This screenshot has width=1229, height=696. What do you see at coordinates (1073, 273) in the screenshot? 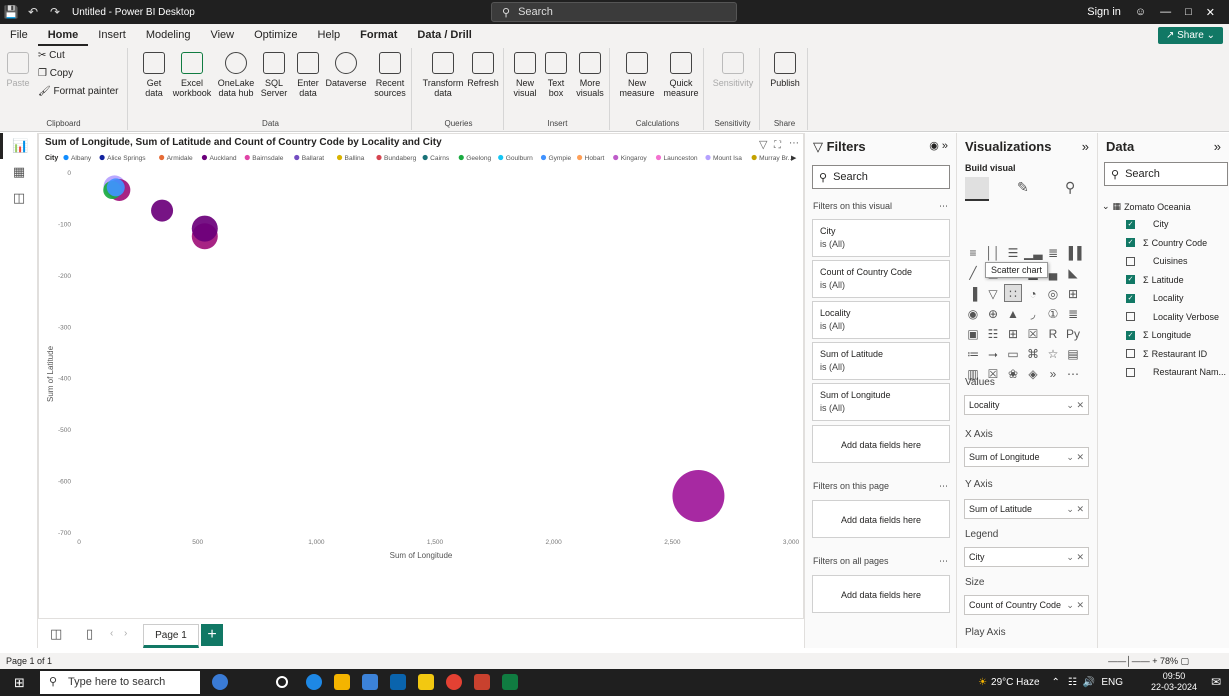
I see `viz-waterfall-icon: ◣` at bounding box center [1073, 273].